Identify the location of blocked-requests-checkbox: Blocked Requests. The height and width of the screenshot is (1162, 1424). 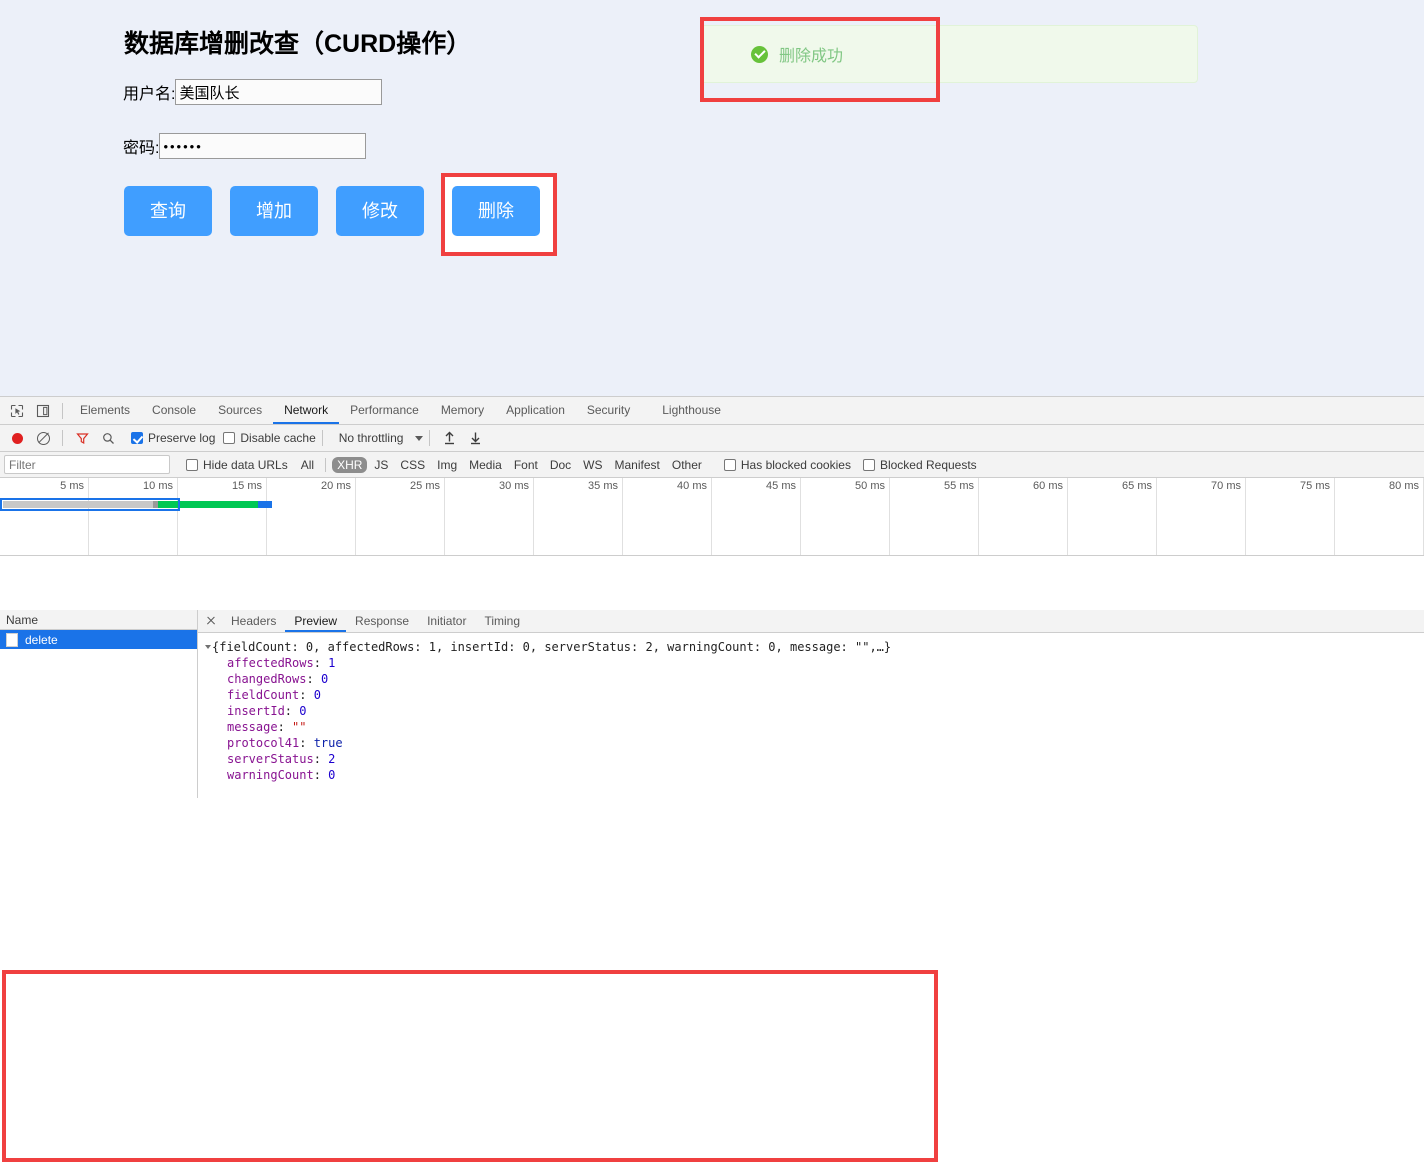
(919, 464).